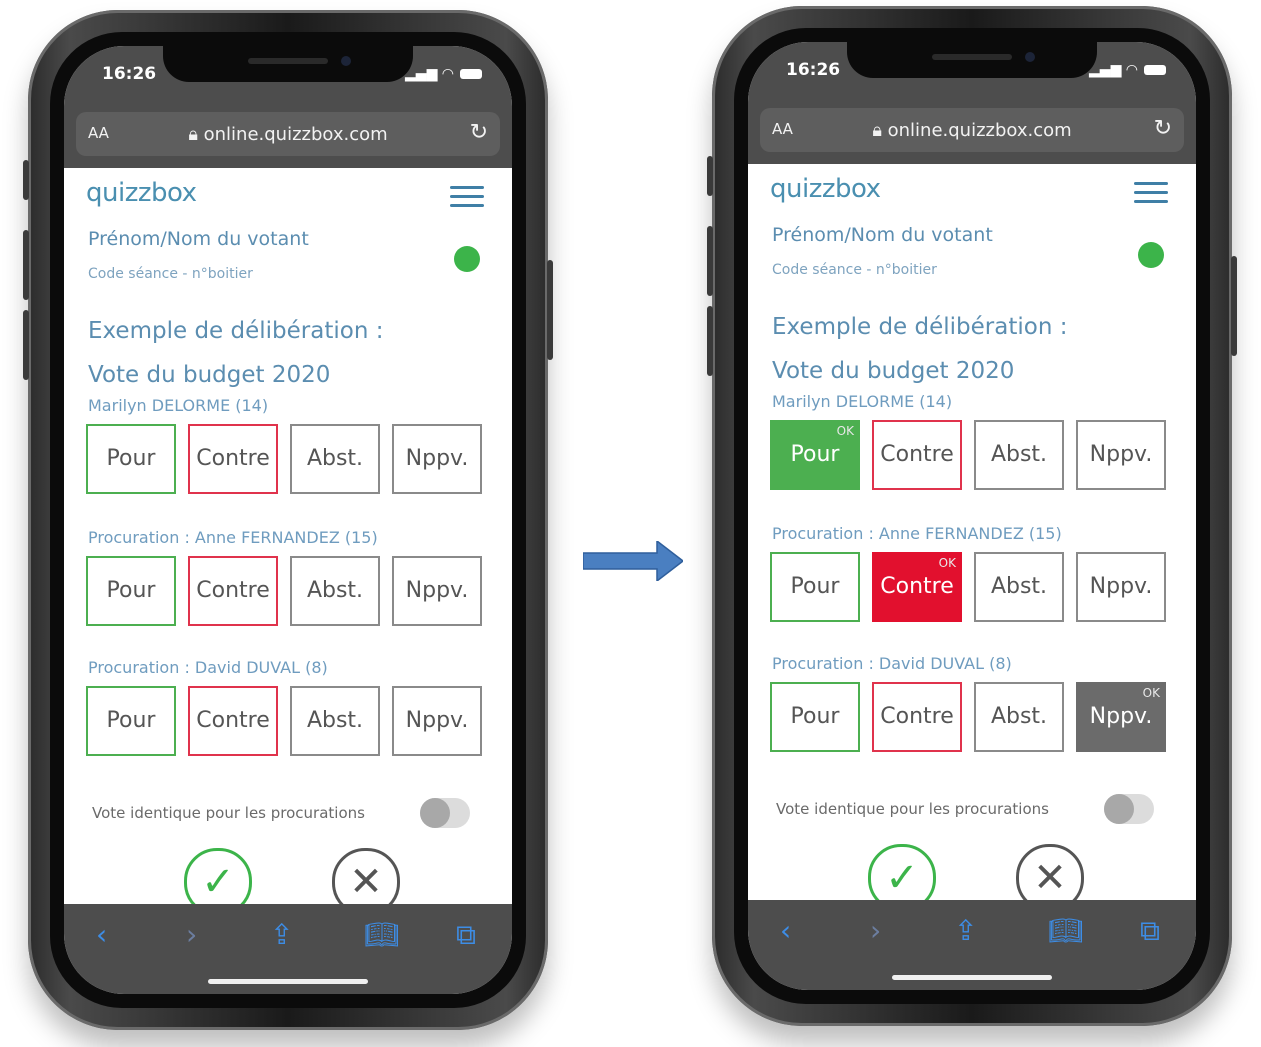 The width and height of the screenshot is (1261, 1047). What do you see at coordinates (862, 401) in the screenshot?
I see `vote-group-label: Marilyn DELORME (14)` at bounding box center [862, 401].